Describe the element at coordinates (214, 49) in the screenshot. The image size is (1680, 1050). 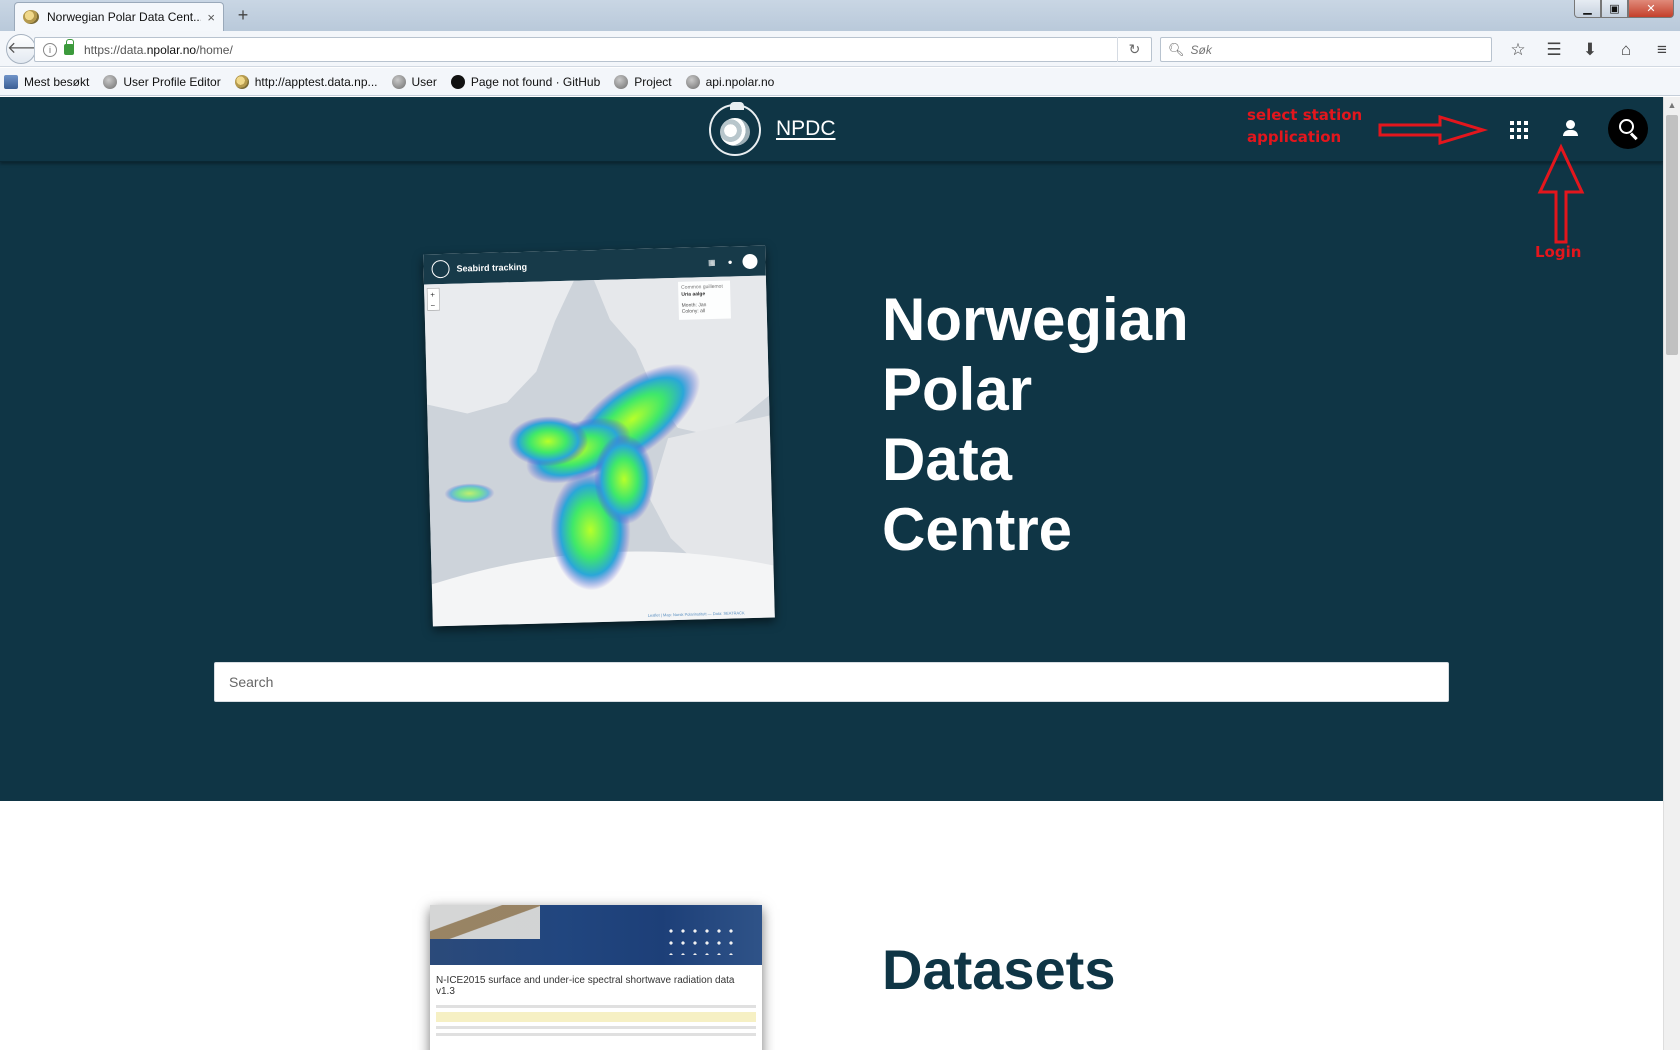
I see `url-path: /home/` at that location.